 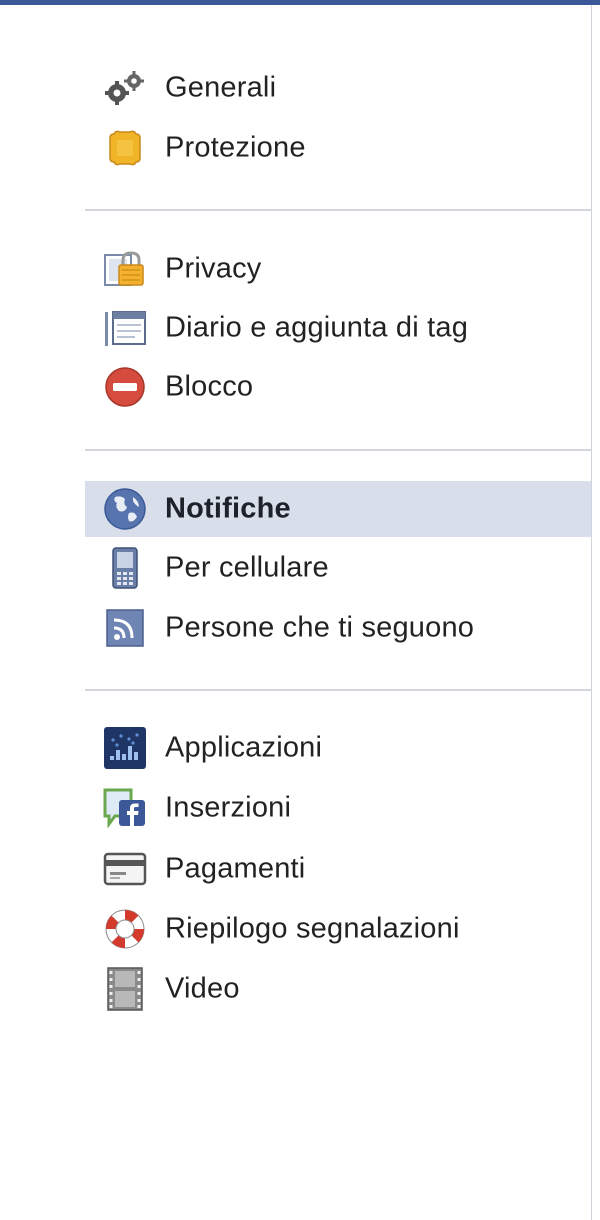 I want to click on sidebar-item-blocco: Blocco, so click(x=338, y=387).